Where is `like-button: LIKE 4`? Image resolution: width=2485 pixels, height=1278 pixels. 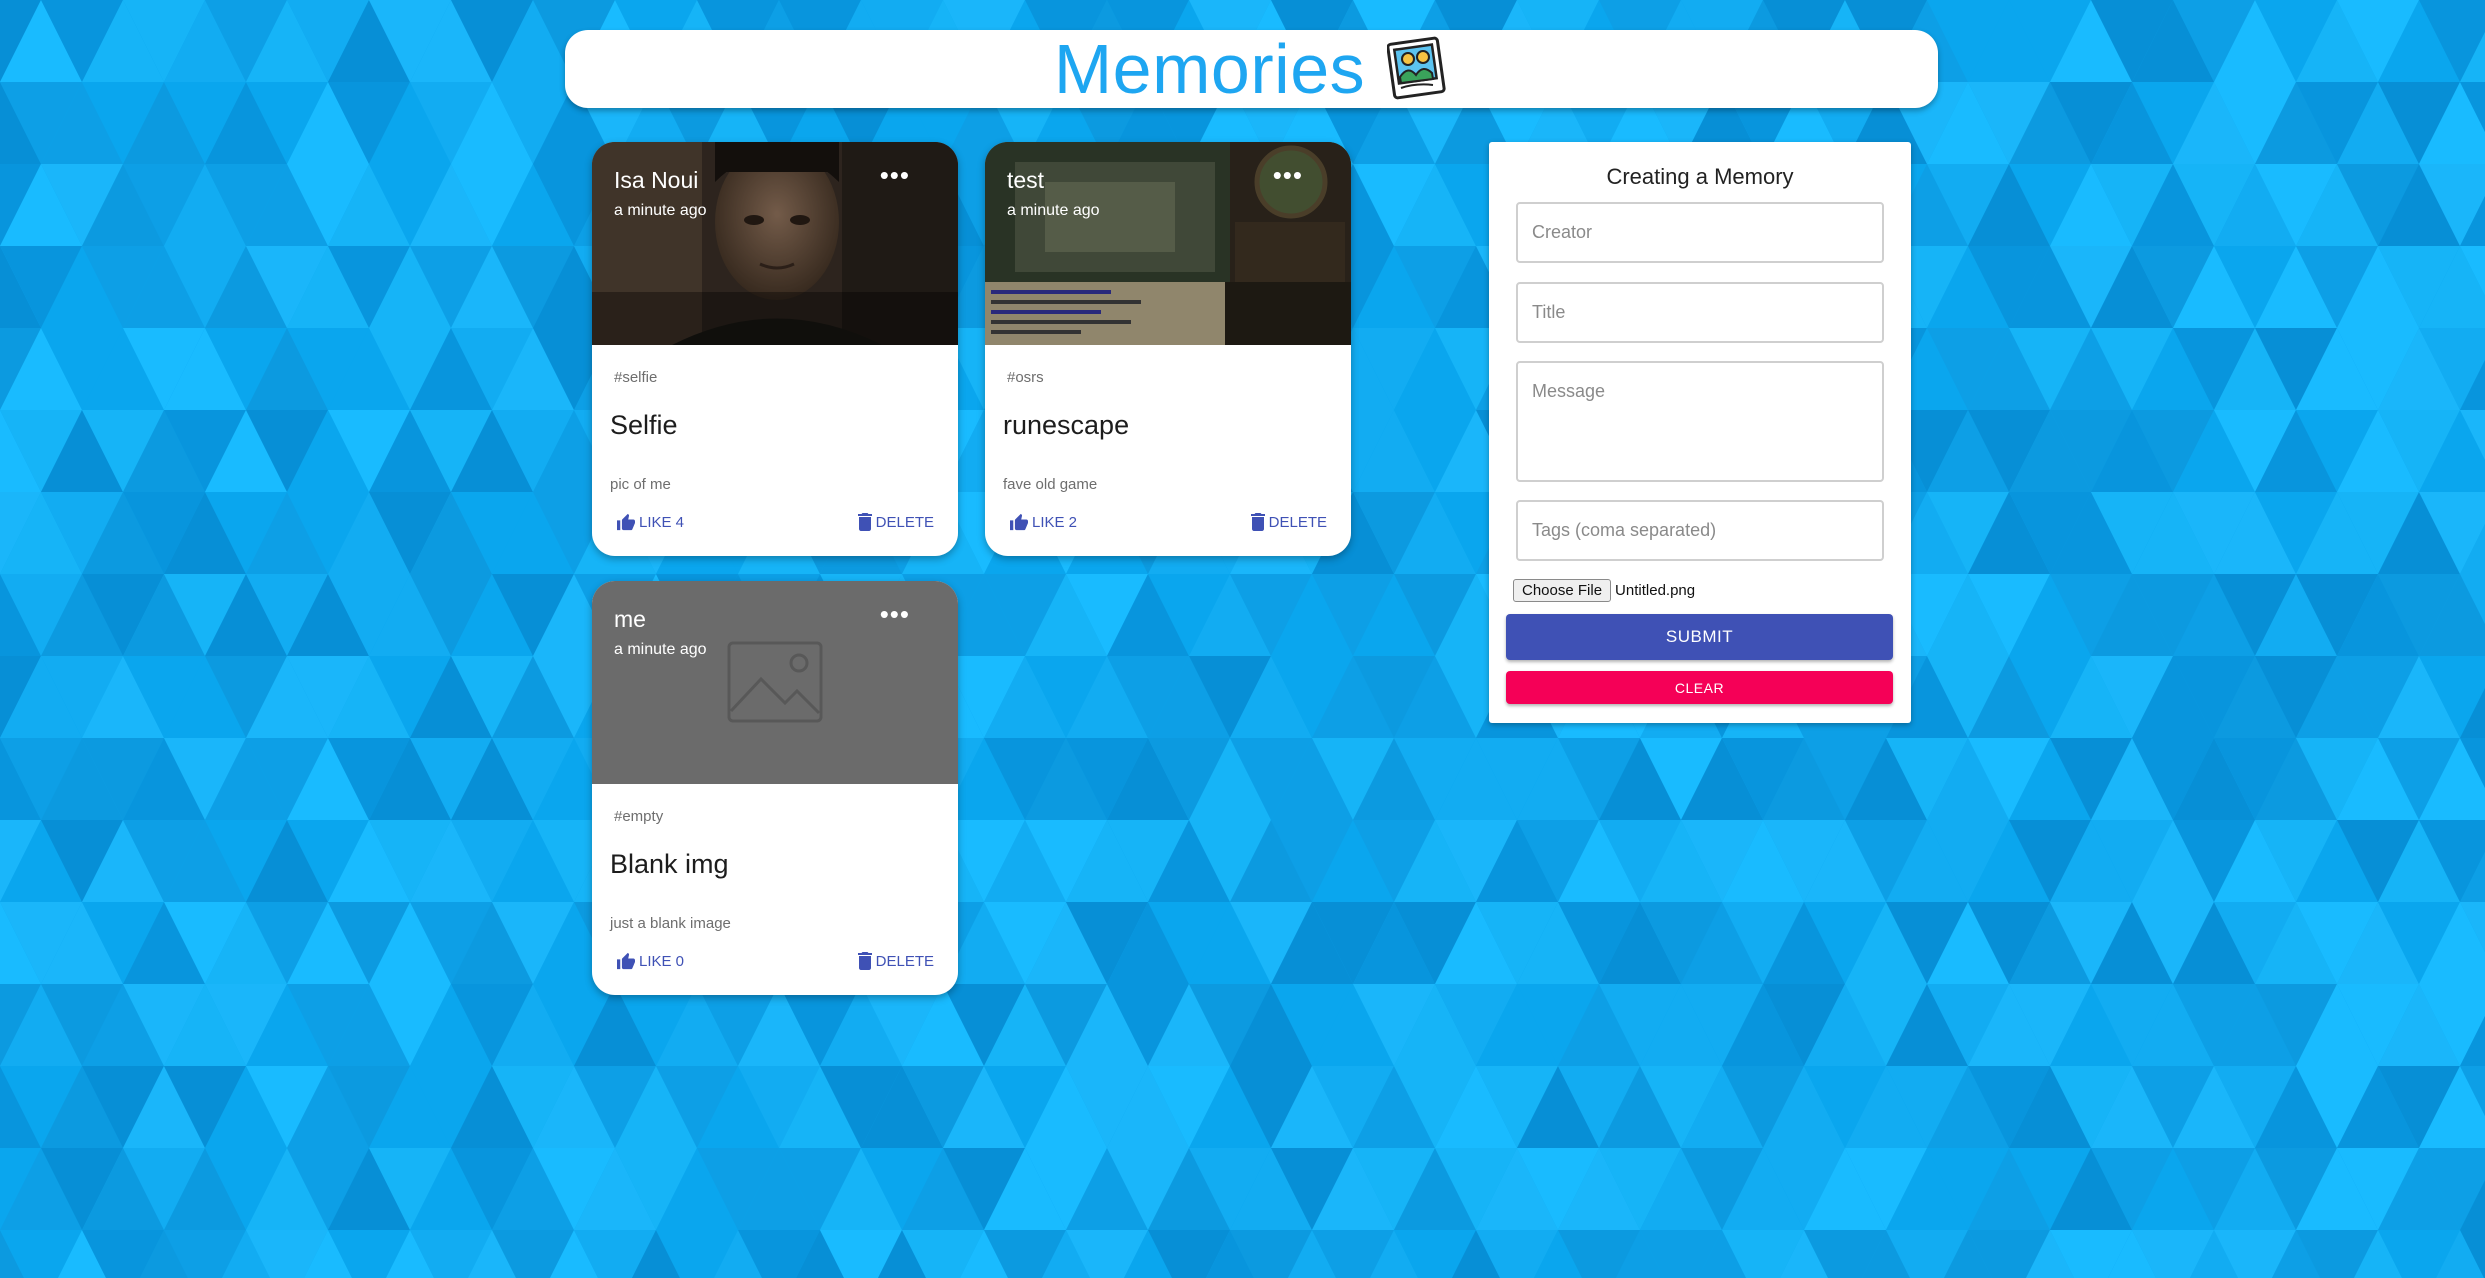
like-button: LIKE 4 is located at coordinates (650, 522).